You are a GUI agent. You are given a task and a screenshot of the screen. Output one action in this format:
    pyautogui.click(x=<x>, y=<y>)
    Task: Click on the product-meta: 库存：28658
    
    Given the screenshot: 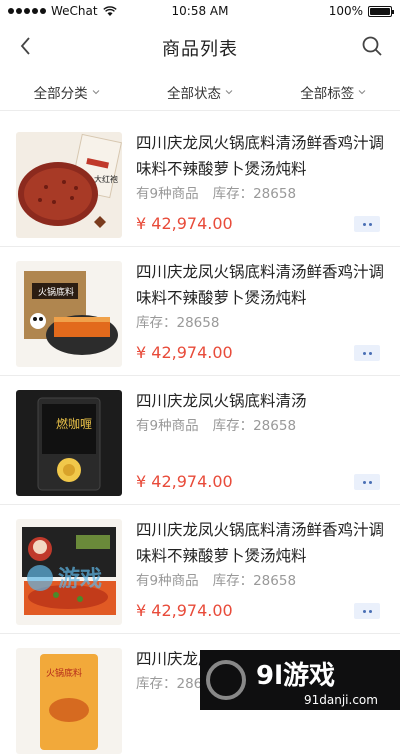 What is the action you would take?
    pyautogui.click(x=177, y=321)
    